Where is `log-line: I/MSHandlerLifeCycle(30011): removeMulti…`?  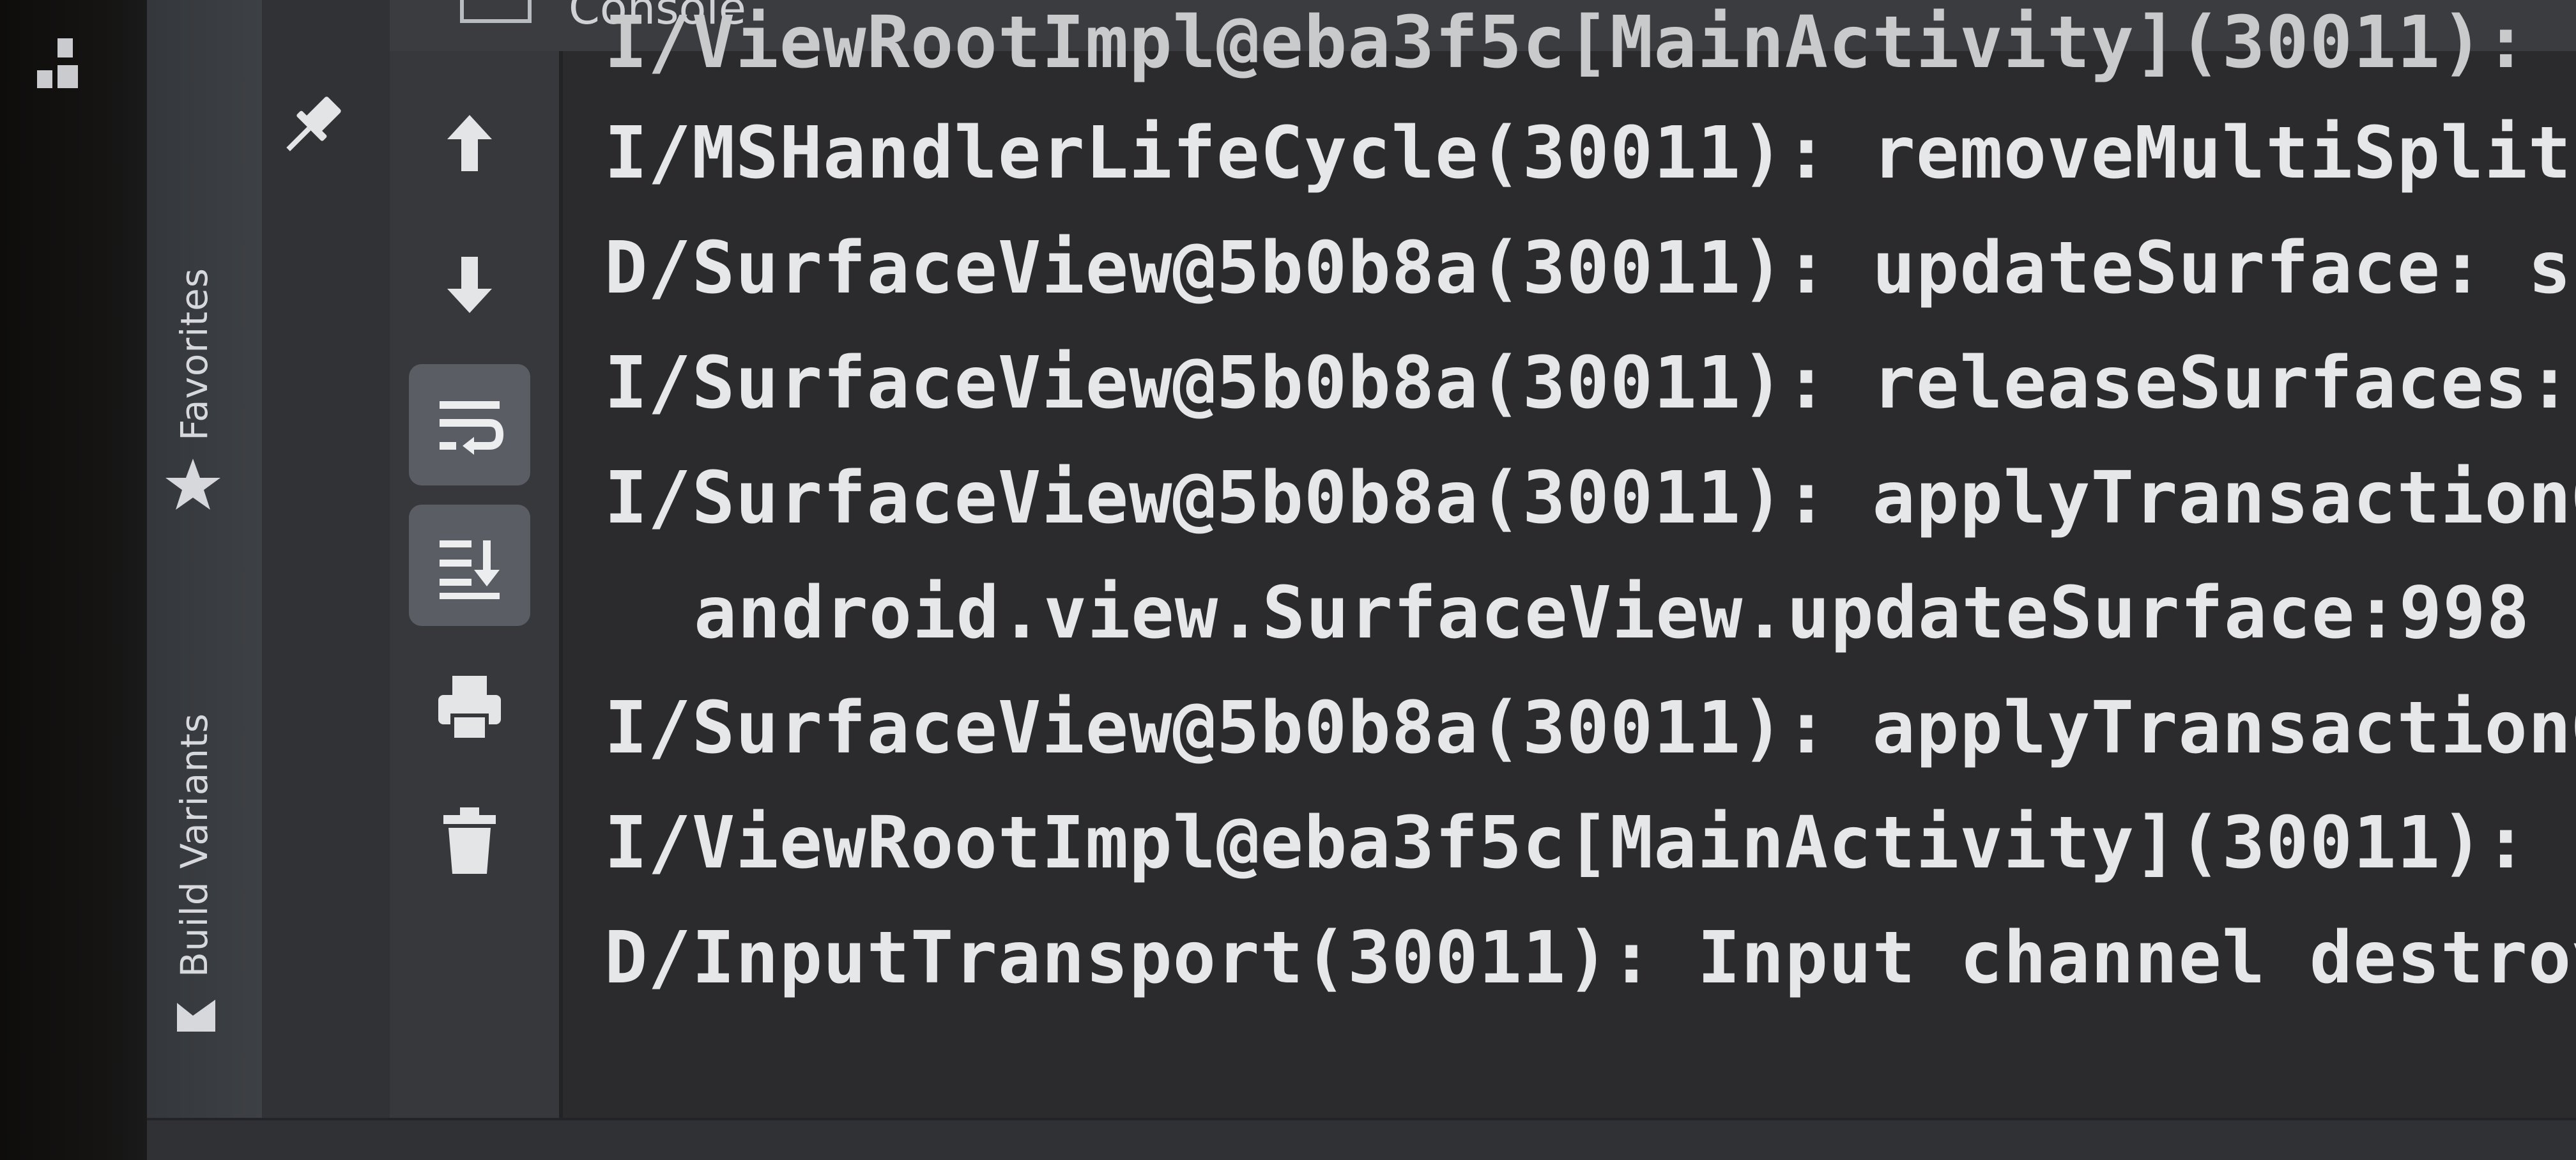
log-line: I/MSHandlerLifeCycle(30011): removeMulti… is located at coordinates (1590, 153).